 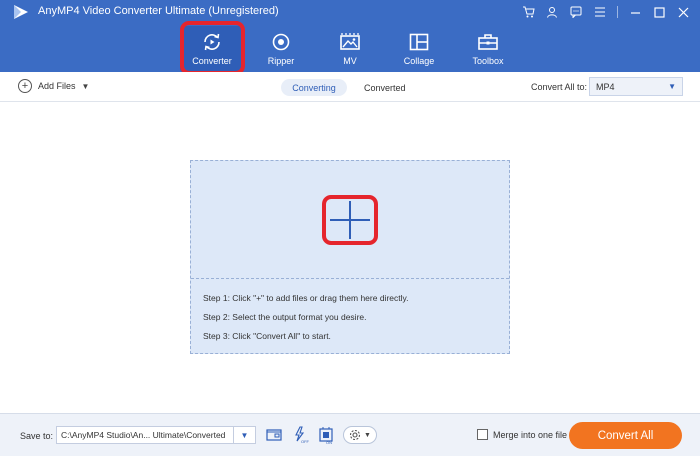 I want to click on add-files-button: + Add Files ▼, so click(x=53, y=86).